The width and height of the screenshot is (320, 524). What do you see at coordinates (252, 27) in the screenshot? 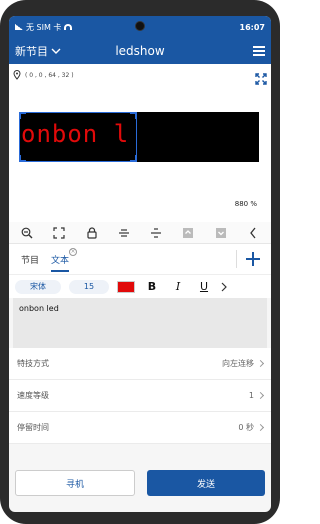
I see `clock: 16:07` at bounding box center [252, 27].